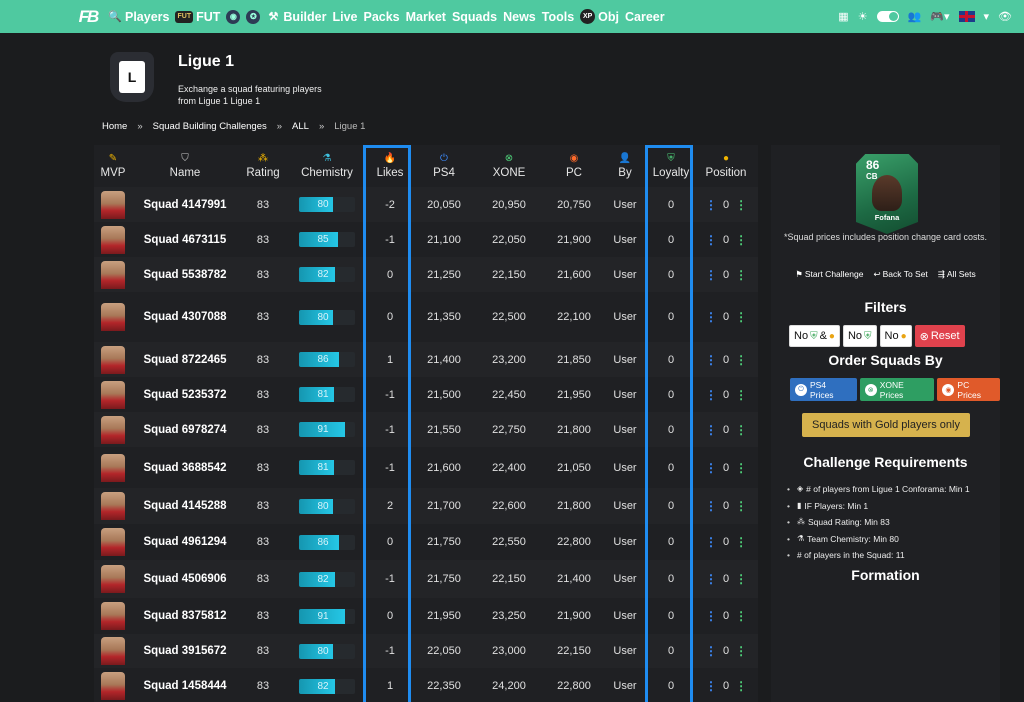  I want to click on squad-name-cell: Squad 5538782, so click(185, 275).